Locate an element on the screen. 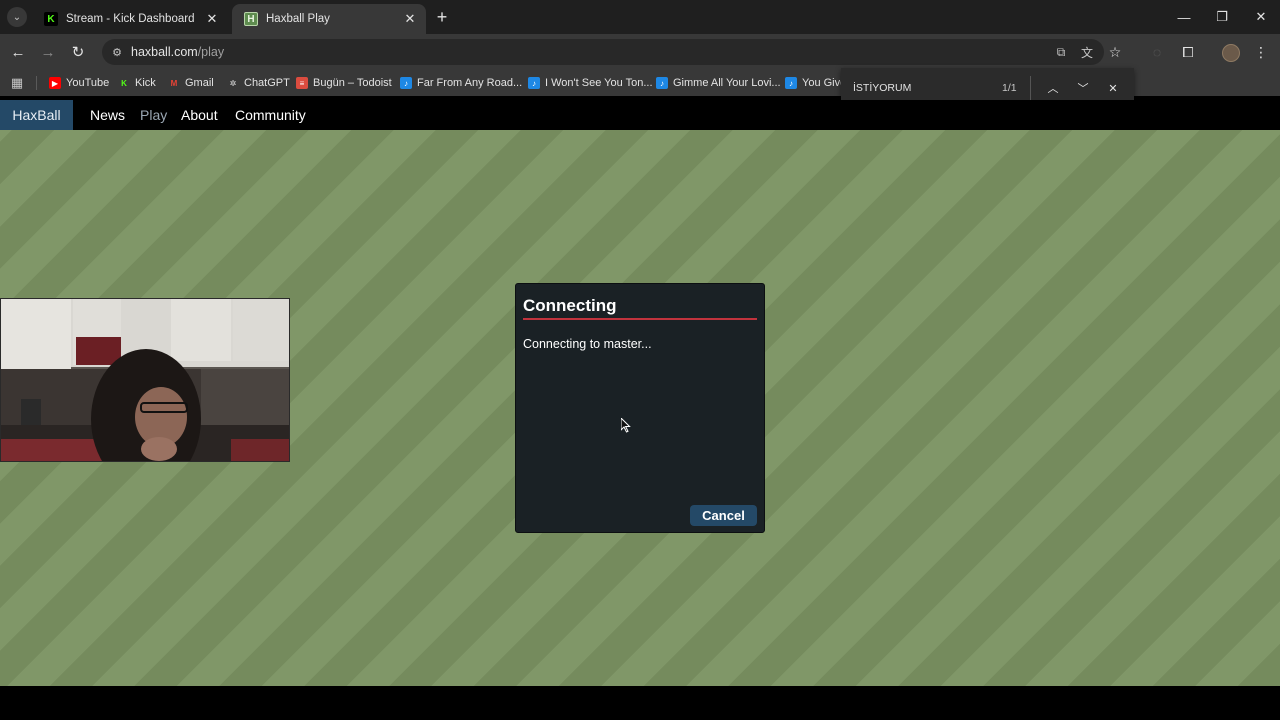 The image size is (1280, 720). address-bar: ⚙ haxball.com/play ⧉ 文 is located at coordinates (603, 52).